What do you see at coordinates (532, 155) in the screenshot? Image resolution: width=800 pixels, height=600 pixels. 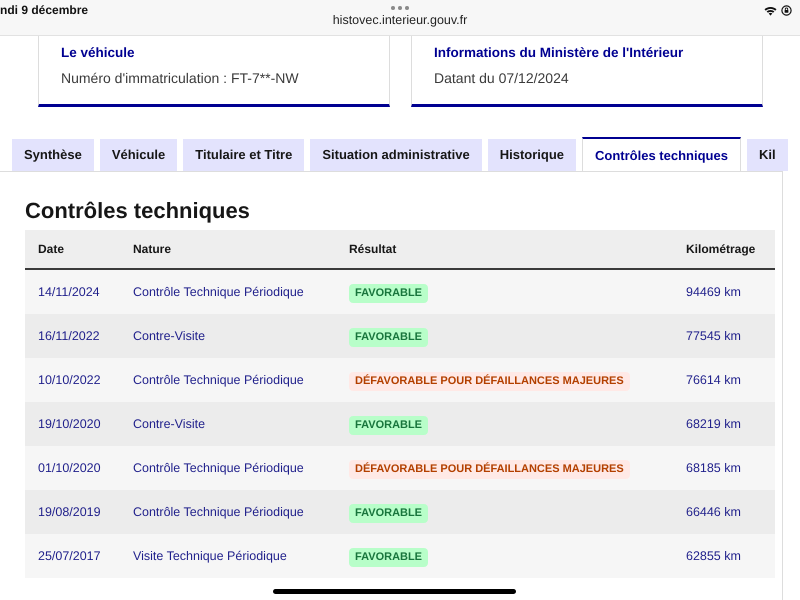 I see `tab: Historique` at bounding box center [532, 155].